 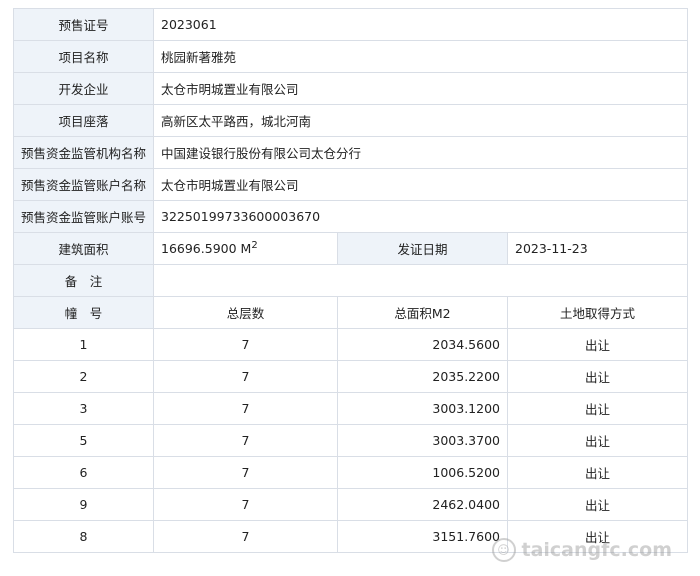 What do you see at coordinates (597, 248) in the screenshot?
I see `issue-date-value: 2023-11-23` at bounding box center [597, 248].